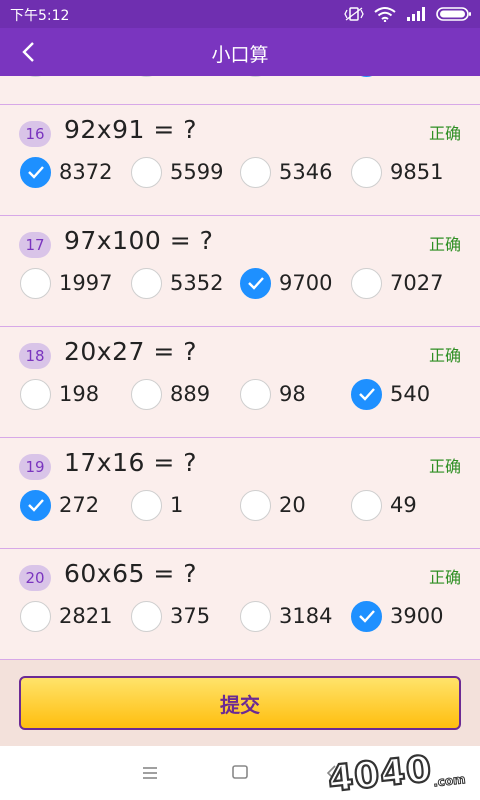 The height and width of the screenshot is (800, 480). Describe the element at coordinates (417, 616) in the screenshot. I see `option-label: 3900` at that location.